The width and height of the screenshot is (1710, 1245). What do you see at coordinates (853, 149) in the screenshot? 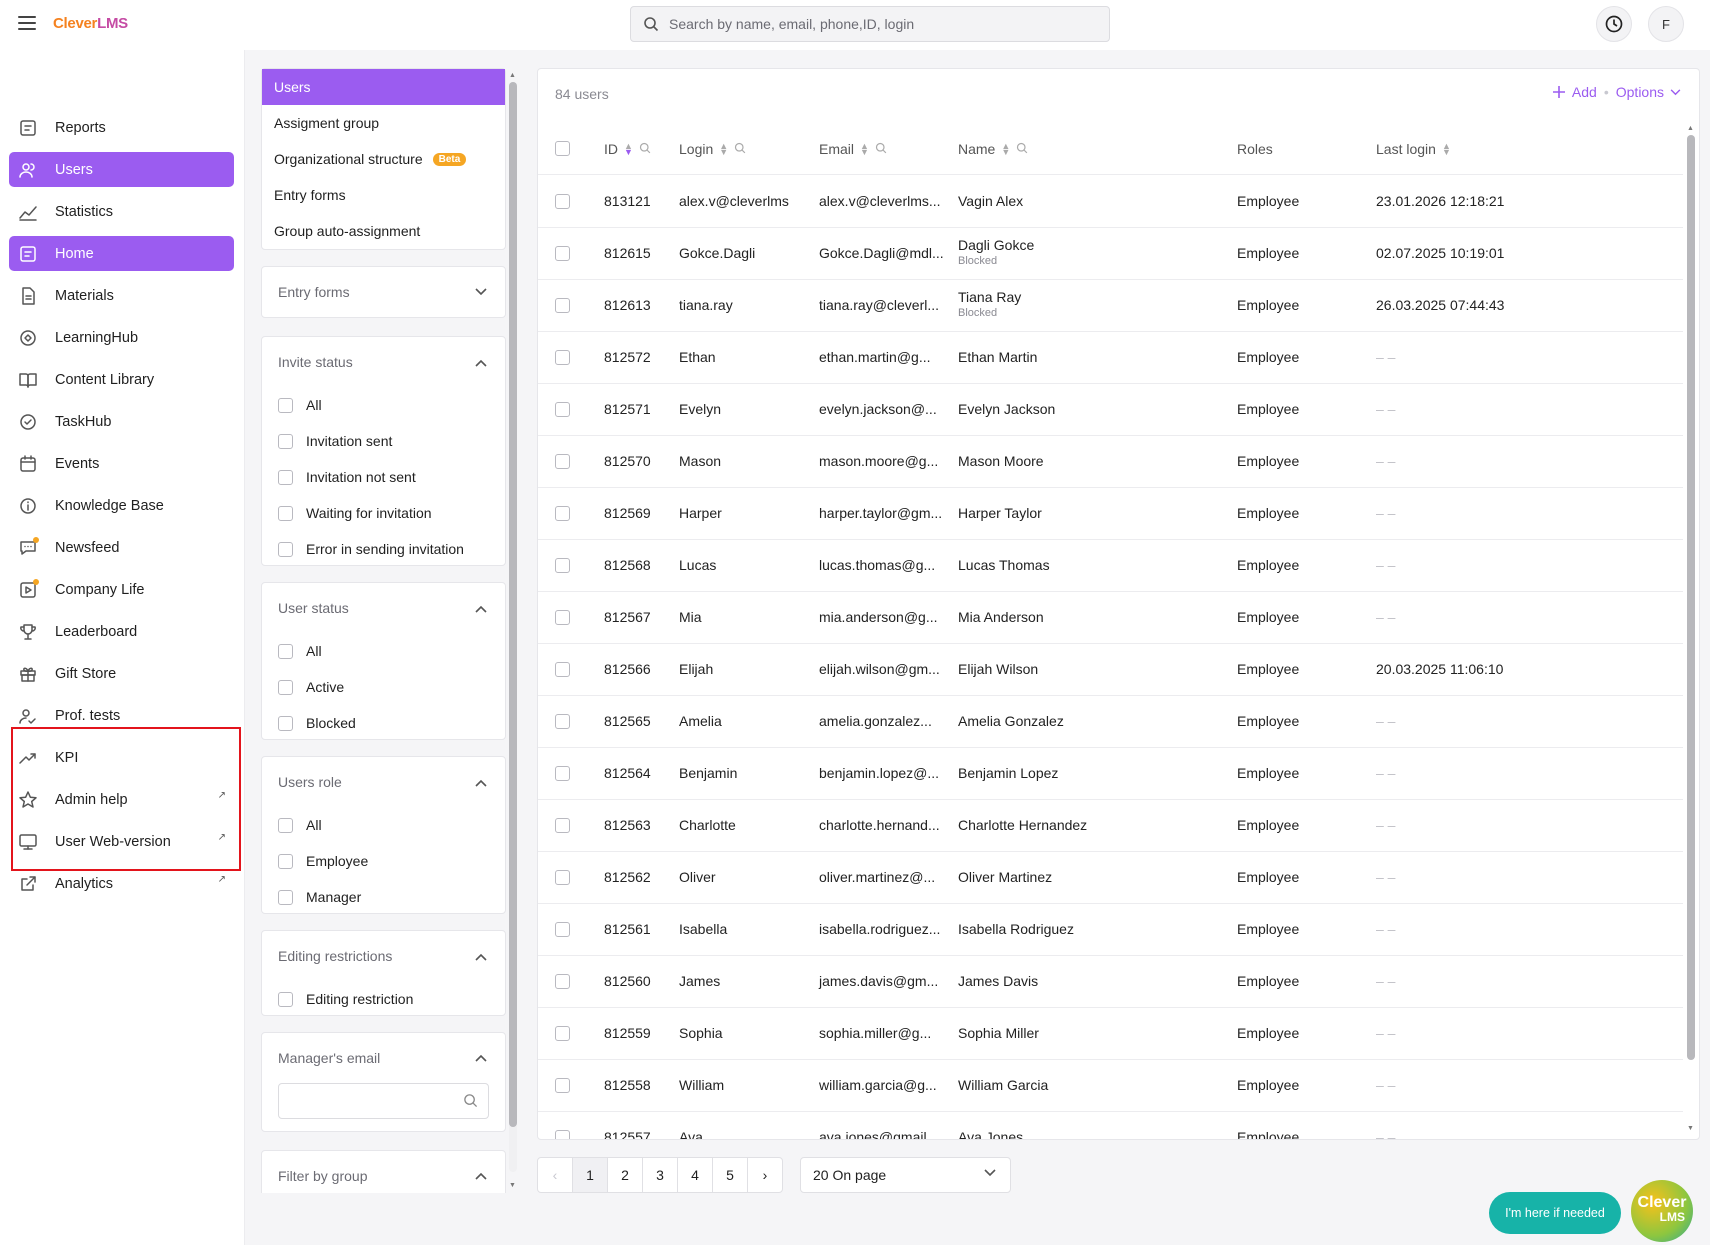
I see `column-header-email: Email ▲ ▼` at bounding box center [853, 149].